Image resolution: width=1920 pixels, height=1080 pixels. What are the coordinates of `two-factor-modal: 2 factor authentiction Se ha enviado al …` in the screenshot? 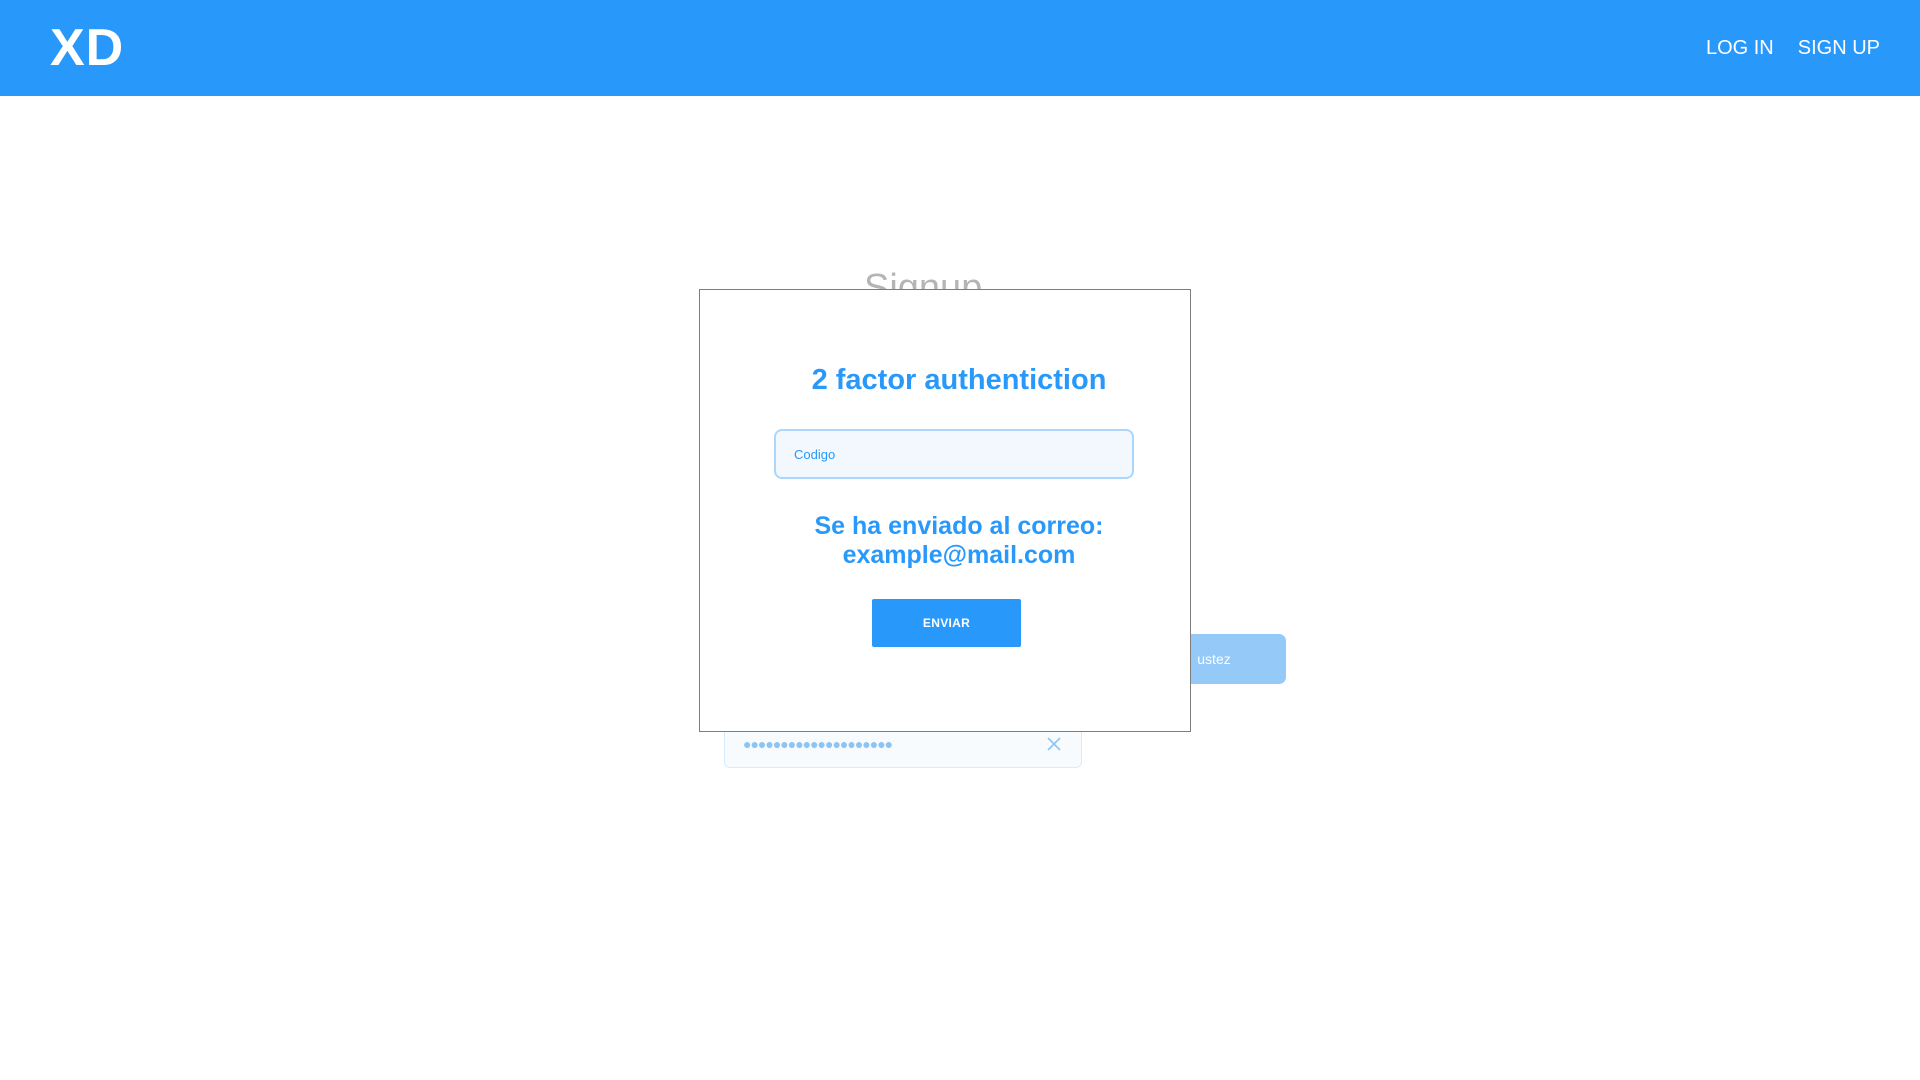 It's located at (945, 510).